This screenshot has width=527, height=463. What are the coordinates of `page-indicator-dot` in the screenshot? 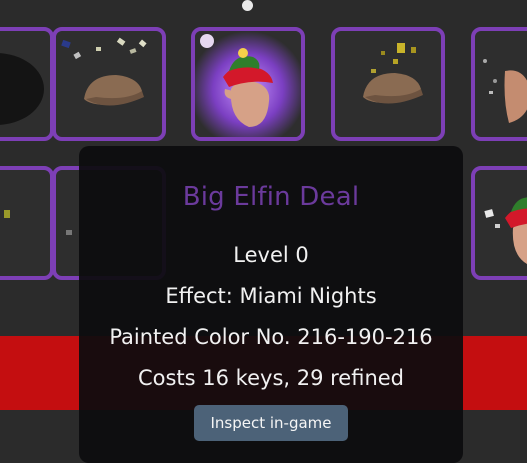 It's located at (247, 5).